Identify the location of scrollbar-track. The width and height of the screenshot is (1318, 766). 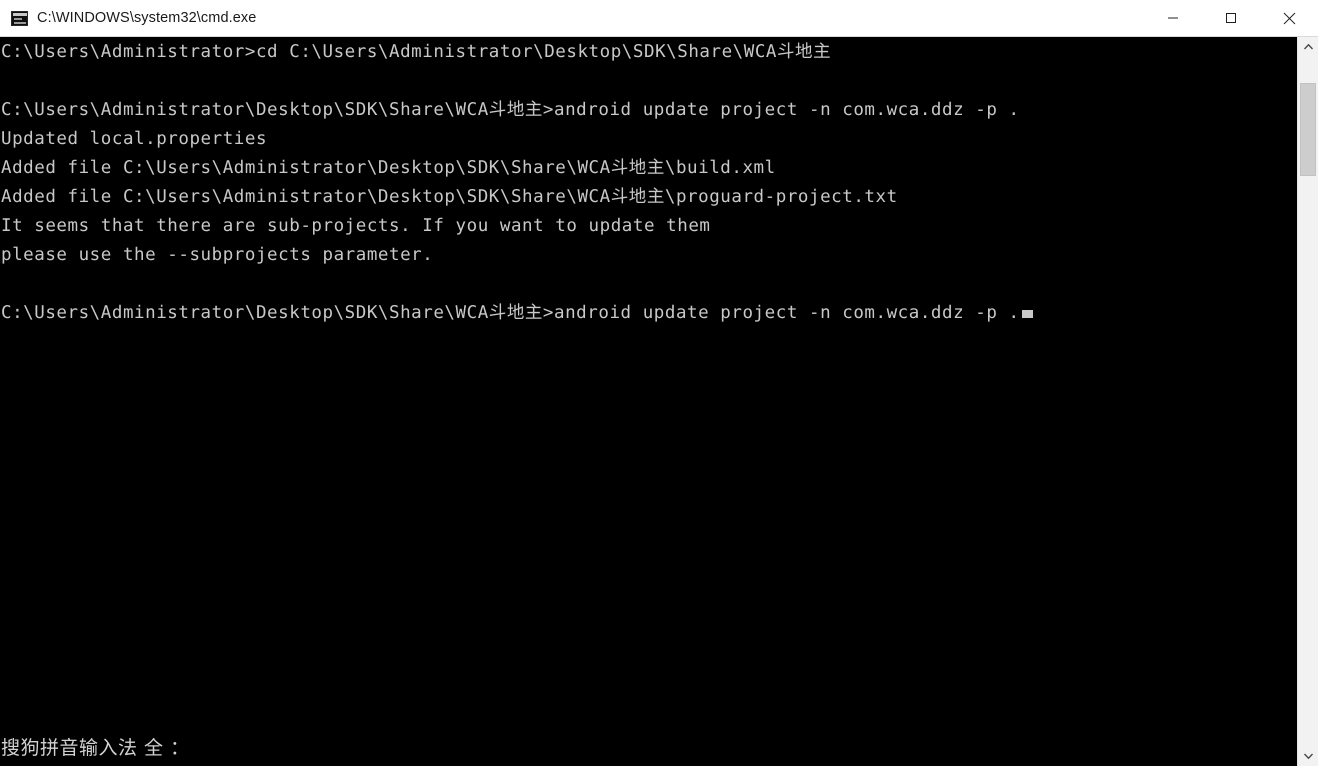
(1308, 401).